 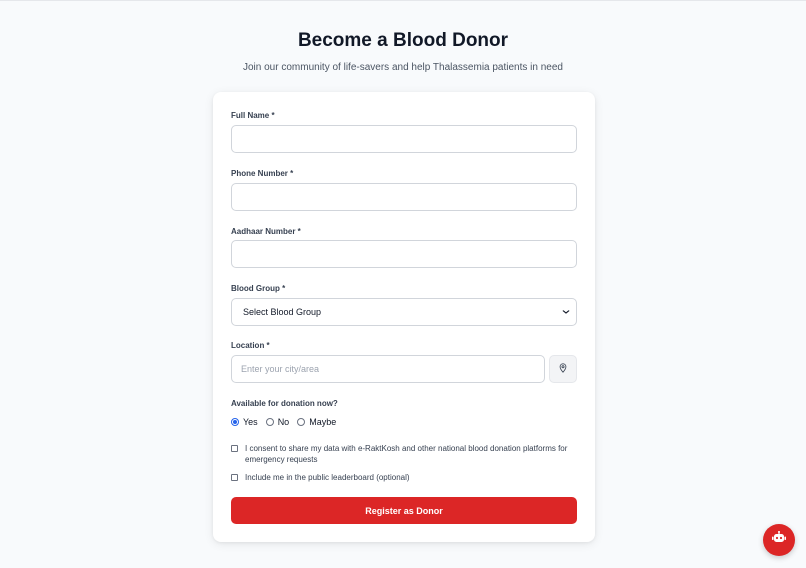 I want to click on register-button: Register as Donor, so click(x=404, y=510).